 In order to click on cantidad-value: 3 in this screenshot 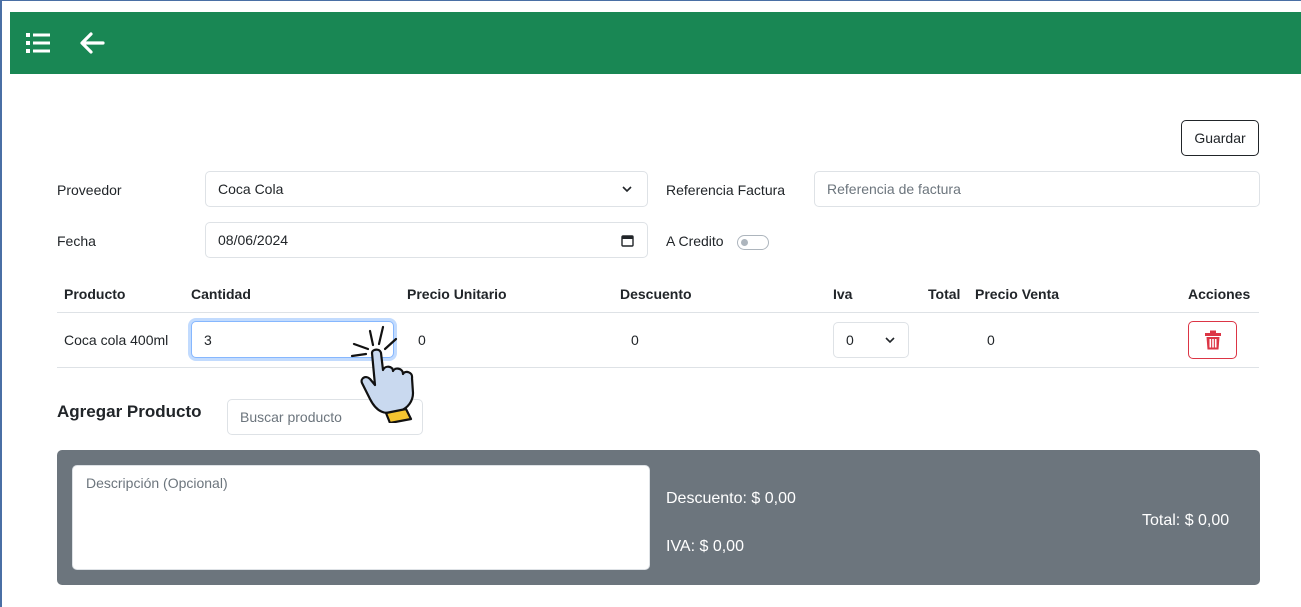, I will do `click(208, 339)`.